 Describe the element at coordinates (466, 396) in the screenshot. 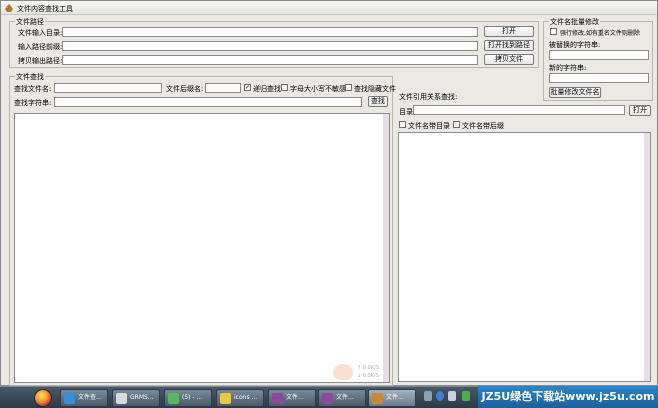

I see `battery-icon` at that location.